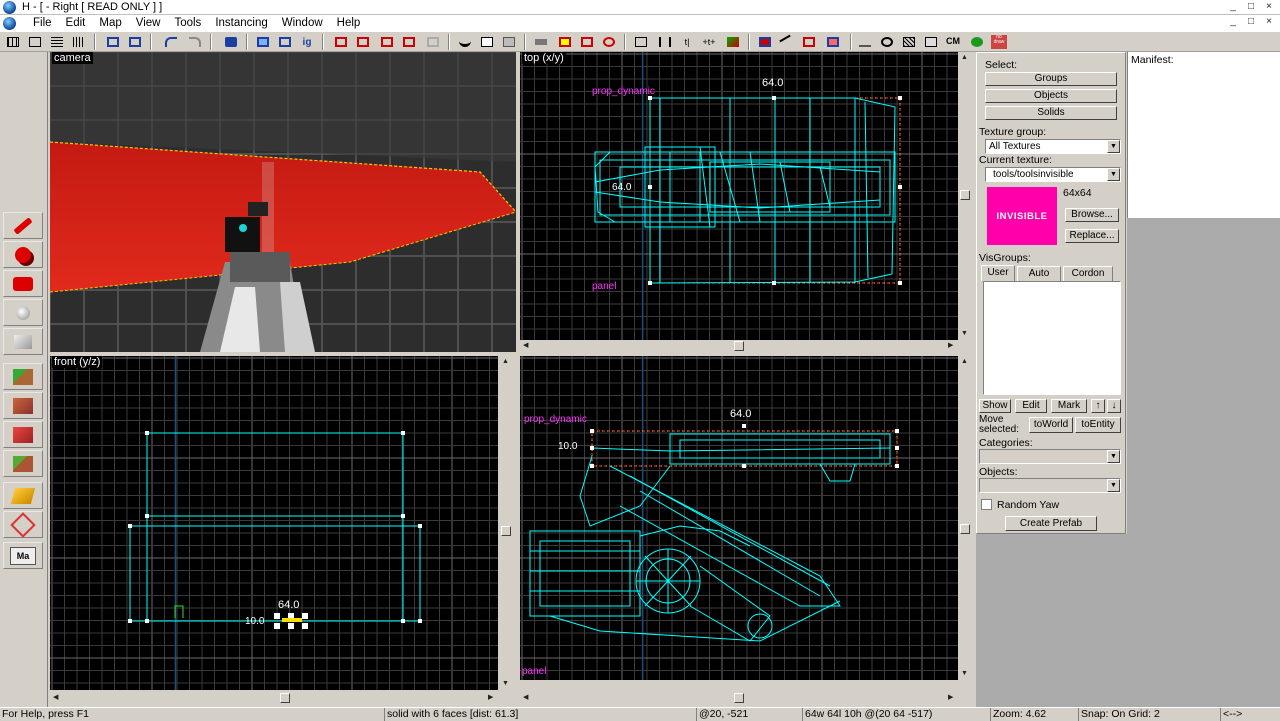 The width and height of the screenshot is (1280, 721). I want to click on sound-tool-icon, so click(865, 42).